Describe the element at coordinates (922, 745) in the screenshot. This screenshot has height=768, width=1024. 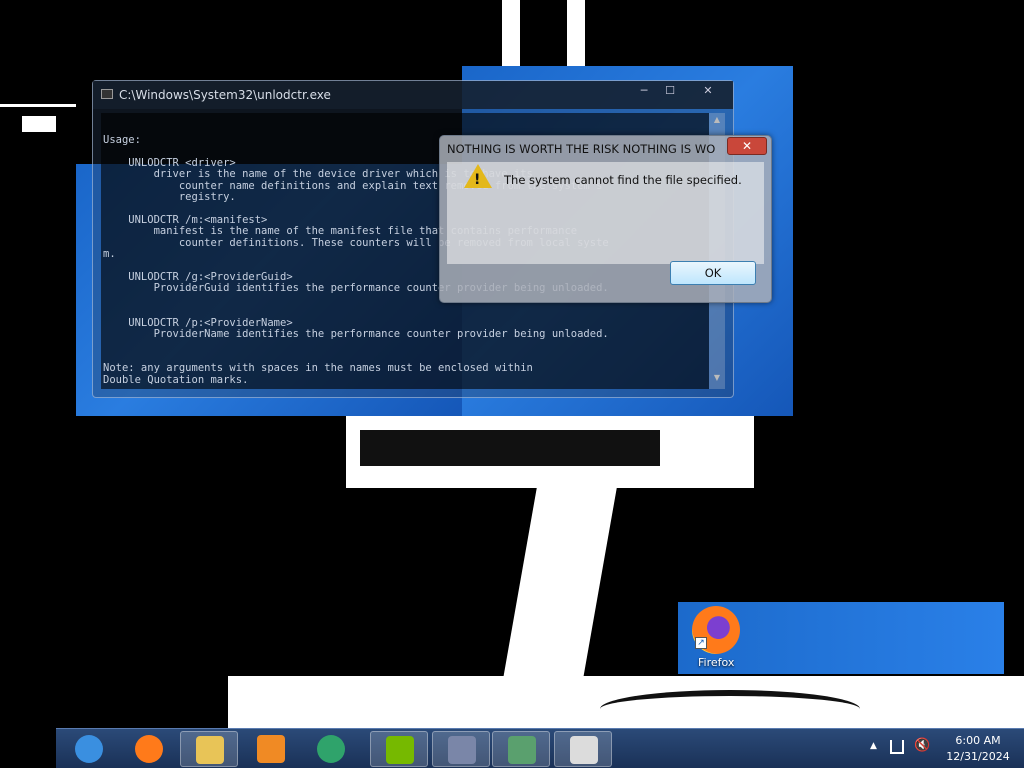
I see `volume-muted-icon: 🔇` at that location.